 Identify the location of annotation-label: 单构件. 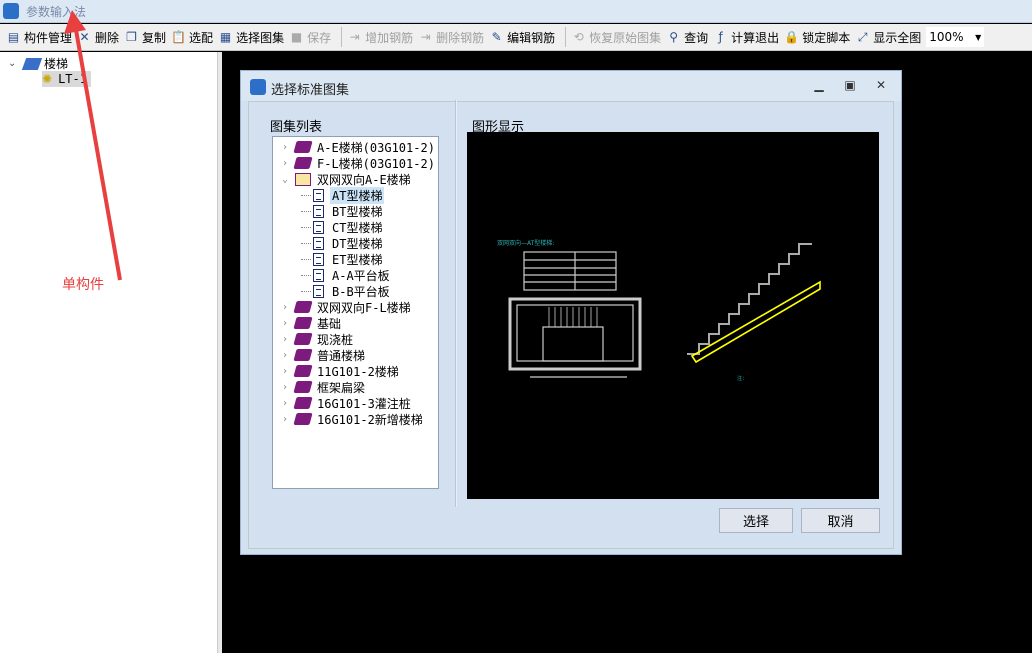
(83, 285).